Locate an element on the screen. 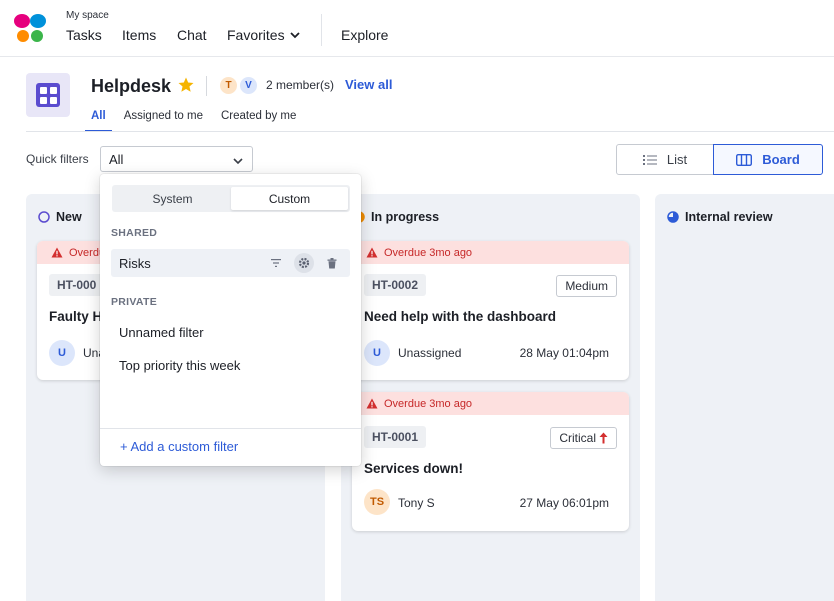 Image resolution: width=834 pixels, height=601 pixels. star-icon is located at coordinates (186, 85).